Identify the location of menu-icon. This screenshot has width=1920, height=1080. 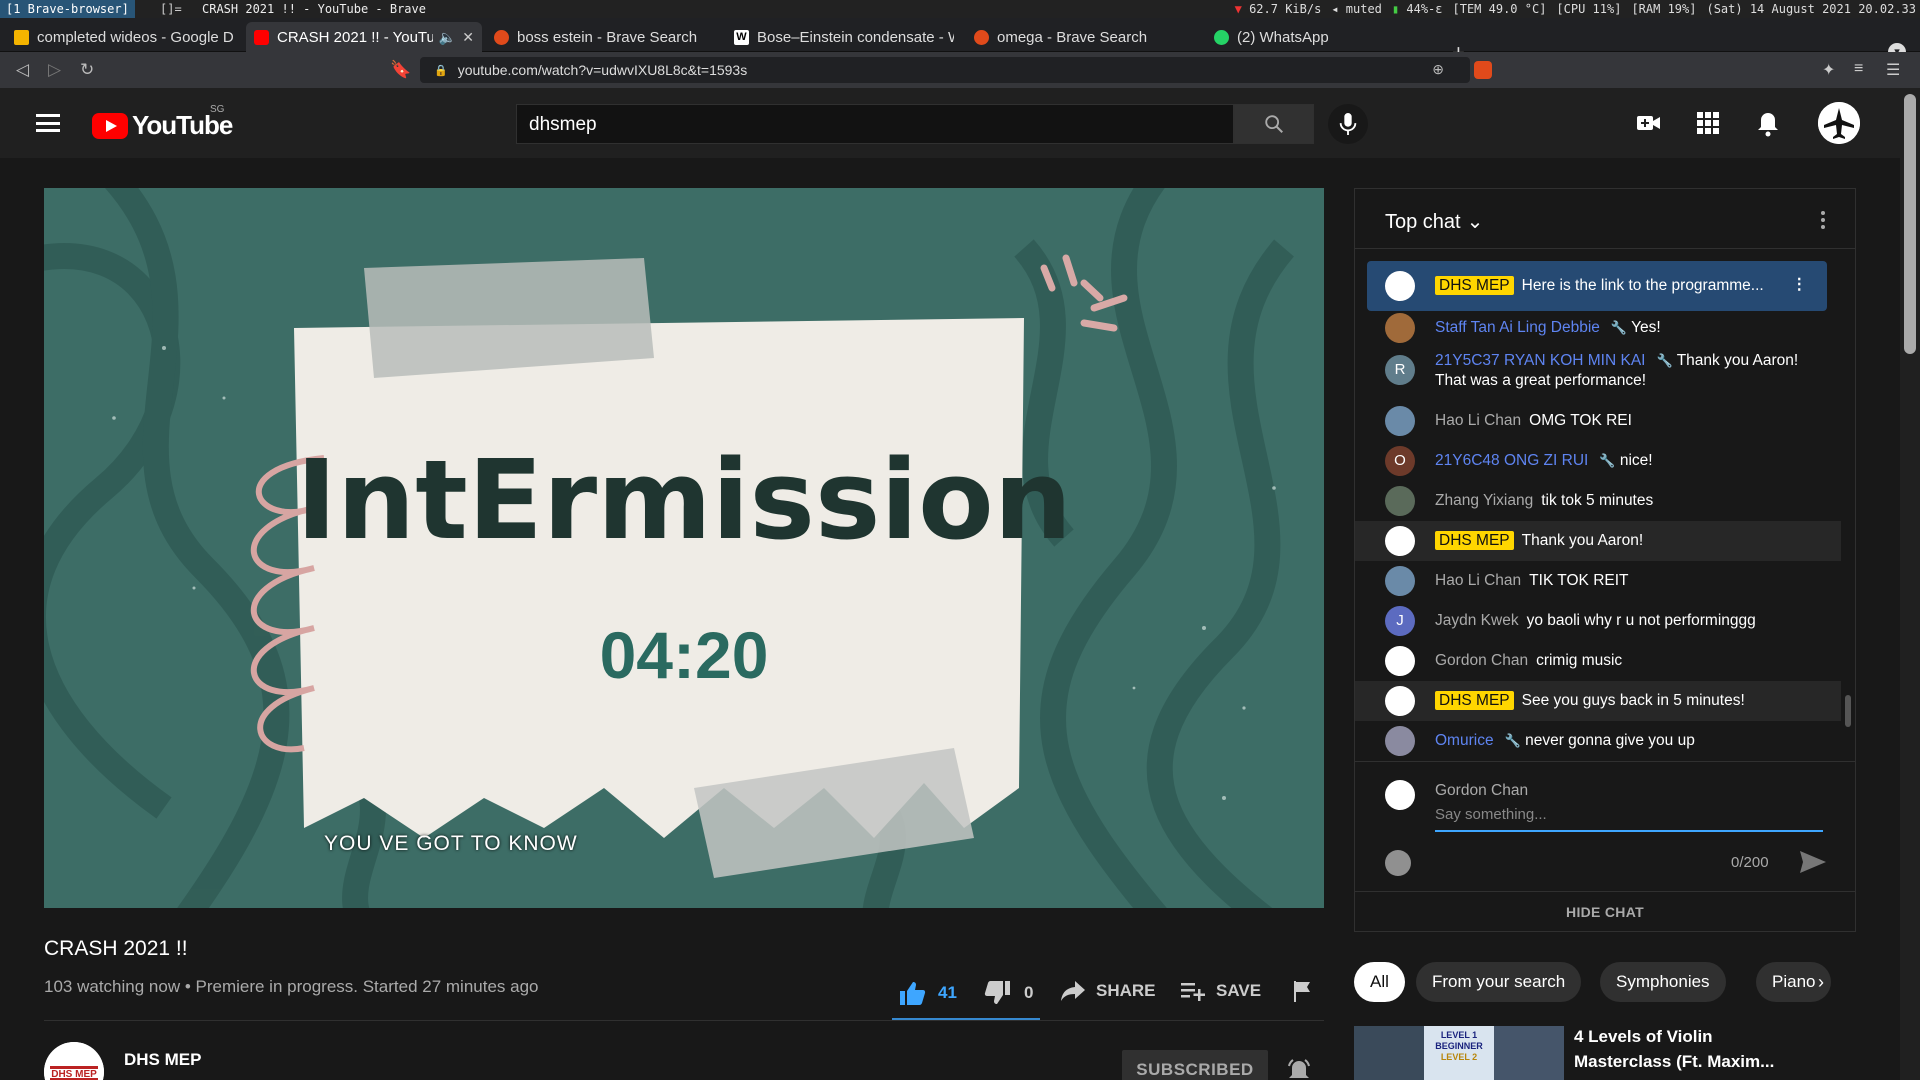
(48, 123).